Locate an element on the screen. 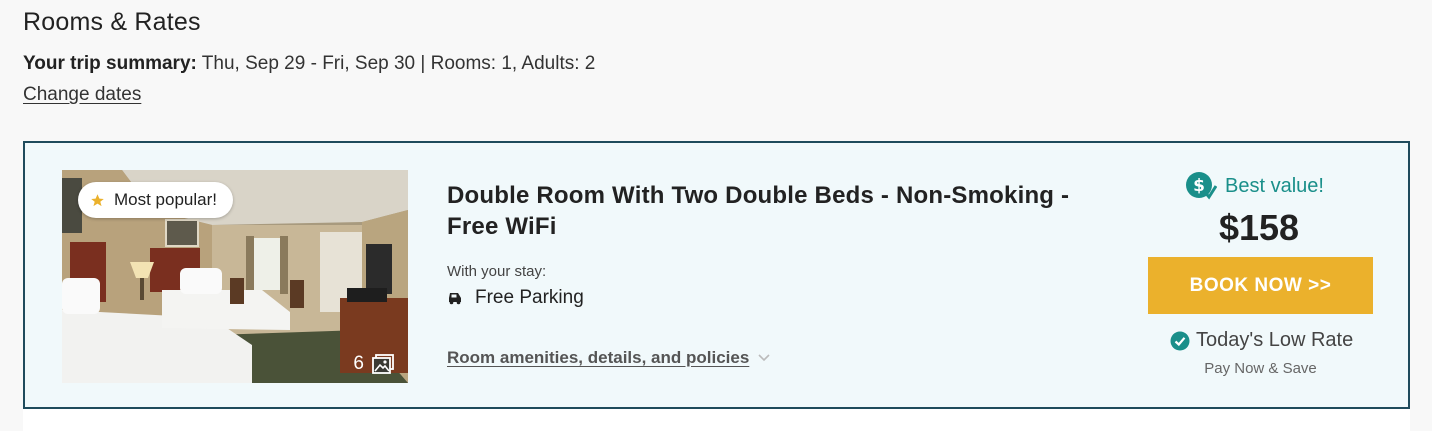 This screenshot has height=431, width=1432. todays-low-rate: Today's Low Rate is located at coordinates (1261, 340).